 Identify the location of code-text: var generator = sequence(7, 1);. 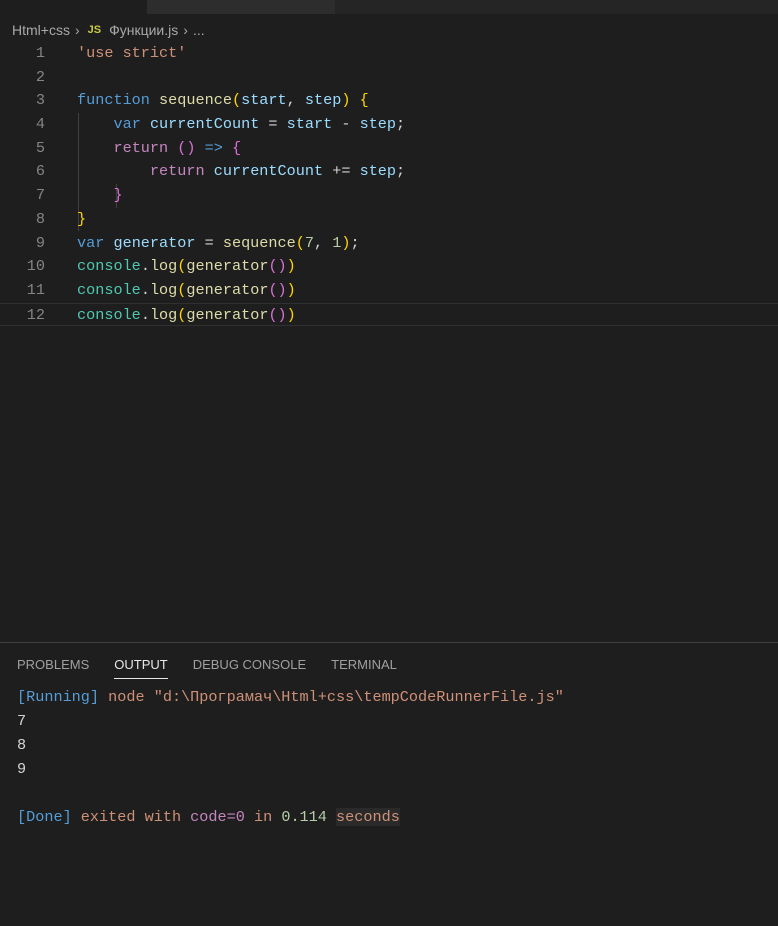
(218, 244).